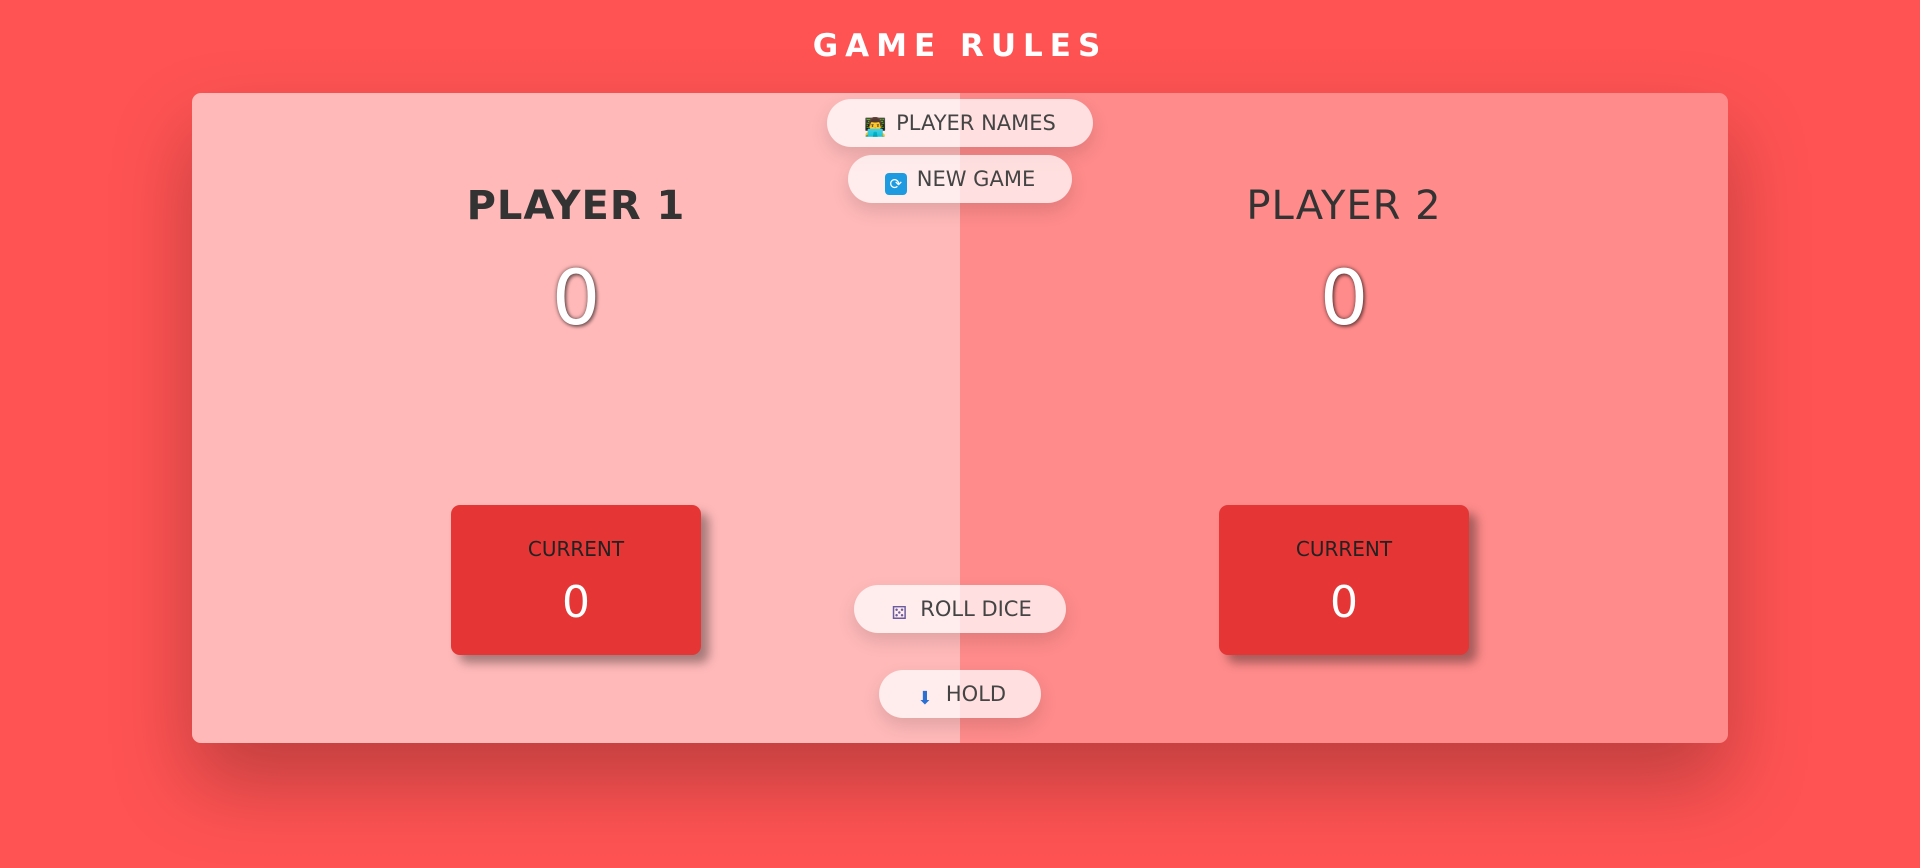 The width and height of the screenshot is (1920, 868). I want to click on player-2-current-box: CURRENT 0, so click(1344, 580).